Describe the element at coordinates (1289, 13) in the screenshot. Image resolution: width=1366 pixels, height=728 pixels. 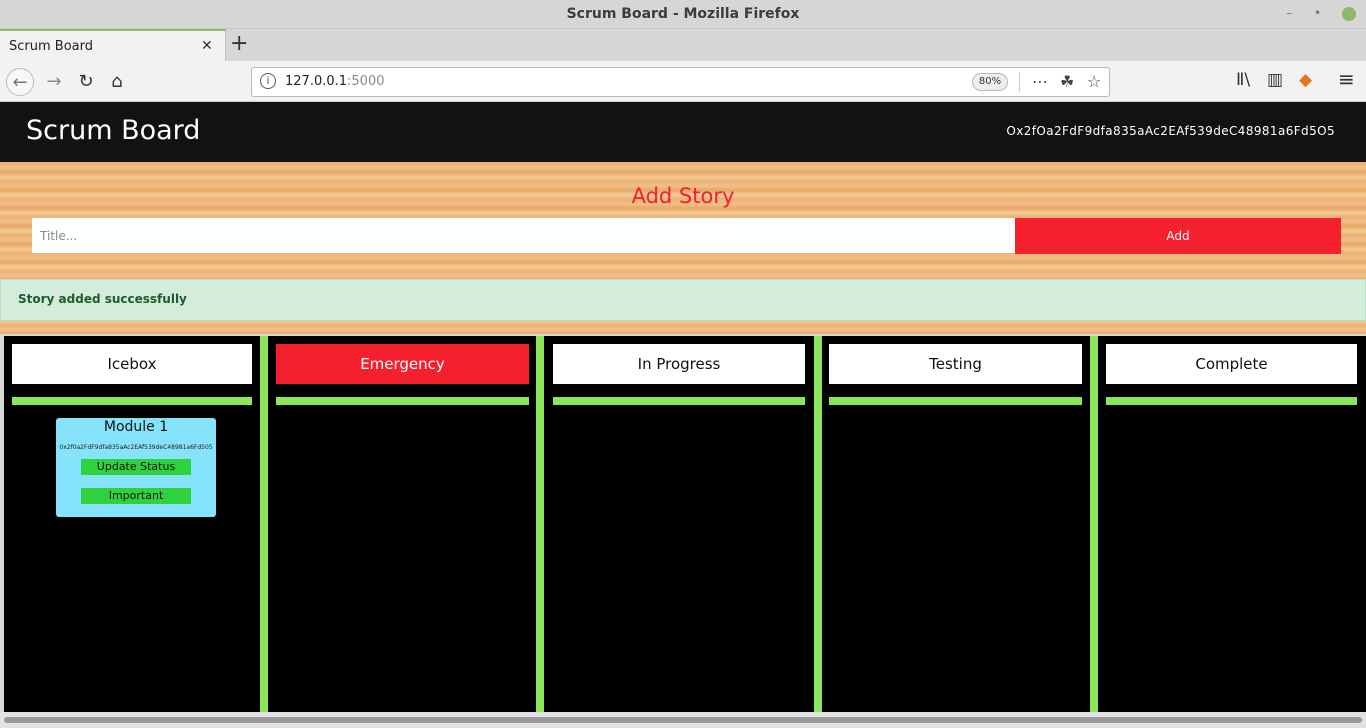
I see `minimize-icon: –` at that location.